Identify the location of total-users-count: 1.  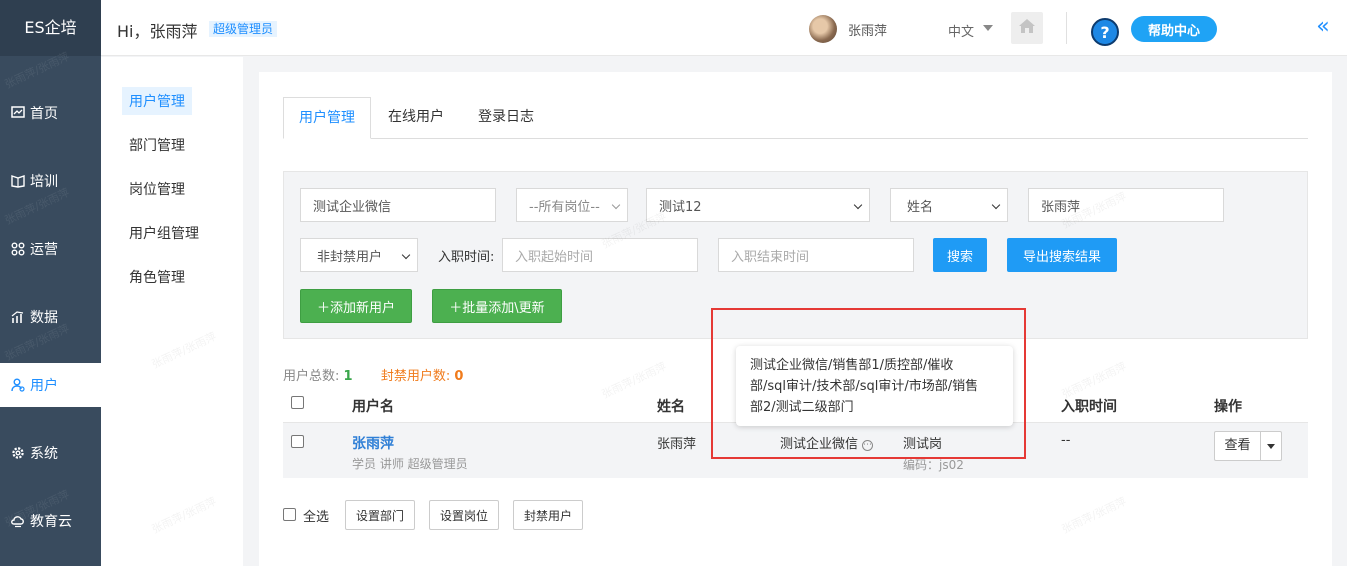
(348, 376).